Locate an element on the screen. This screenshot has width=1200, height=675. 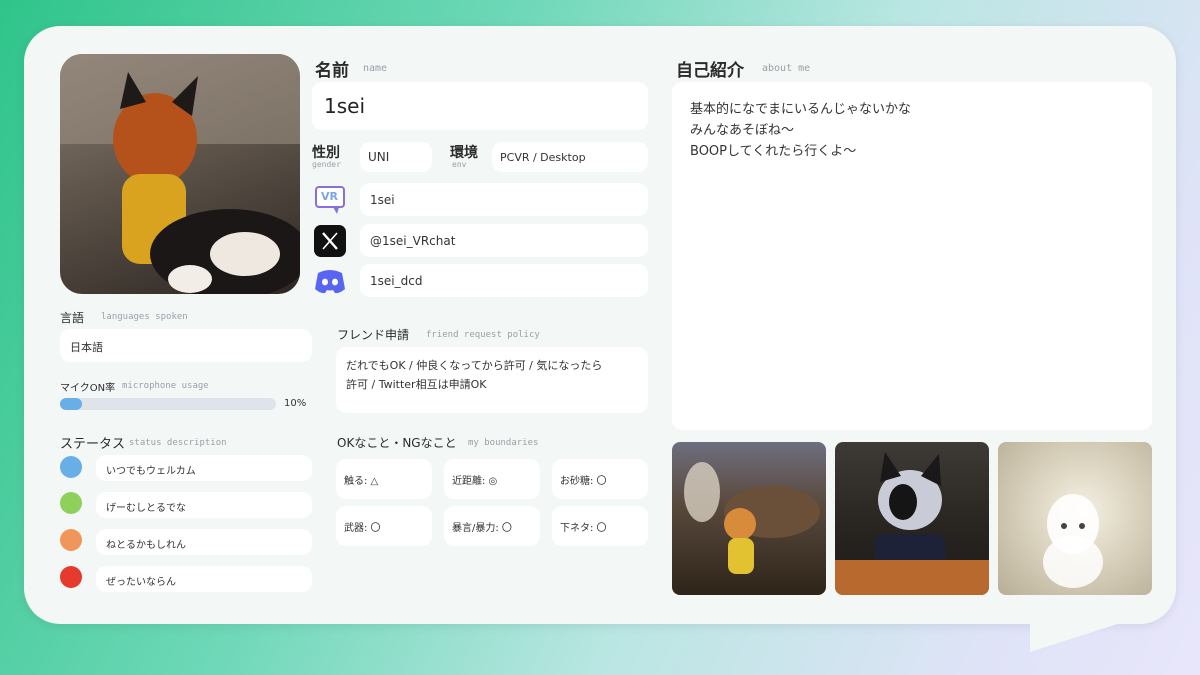
avatar-illustration is located at coordinates (180, 174).